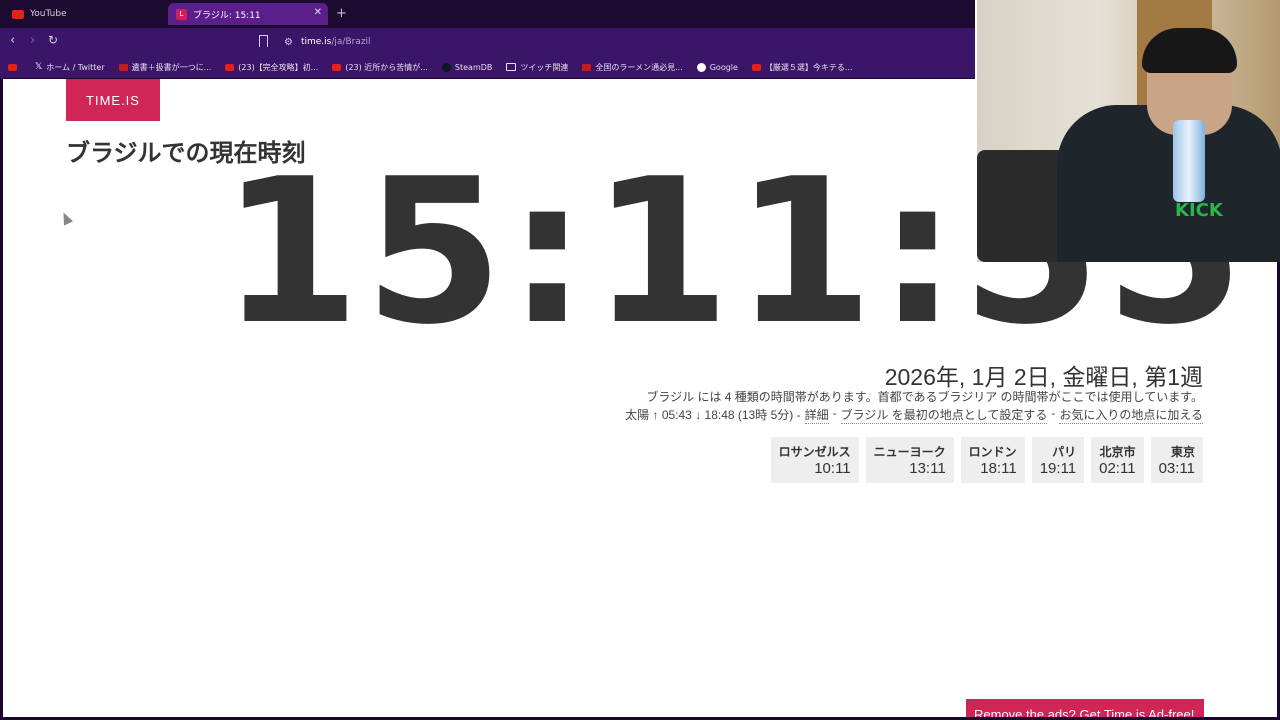 This screenshot has width=1280, height=720. What do you see at coordinates (263, 41) in the screenshot?
I see `bookmark-star-icon` at bounding box center [263, 41].